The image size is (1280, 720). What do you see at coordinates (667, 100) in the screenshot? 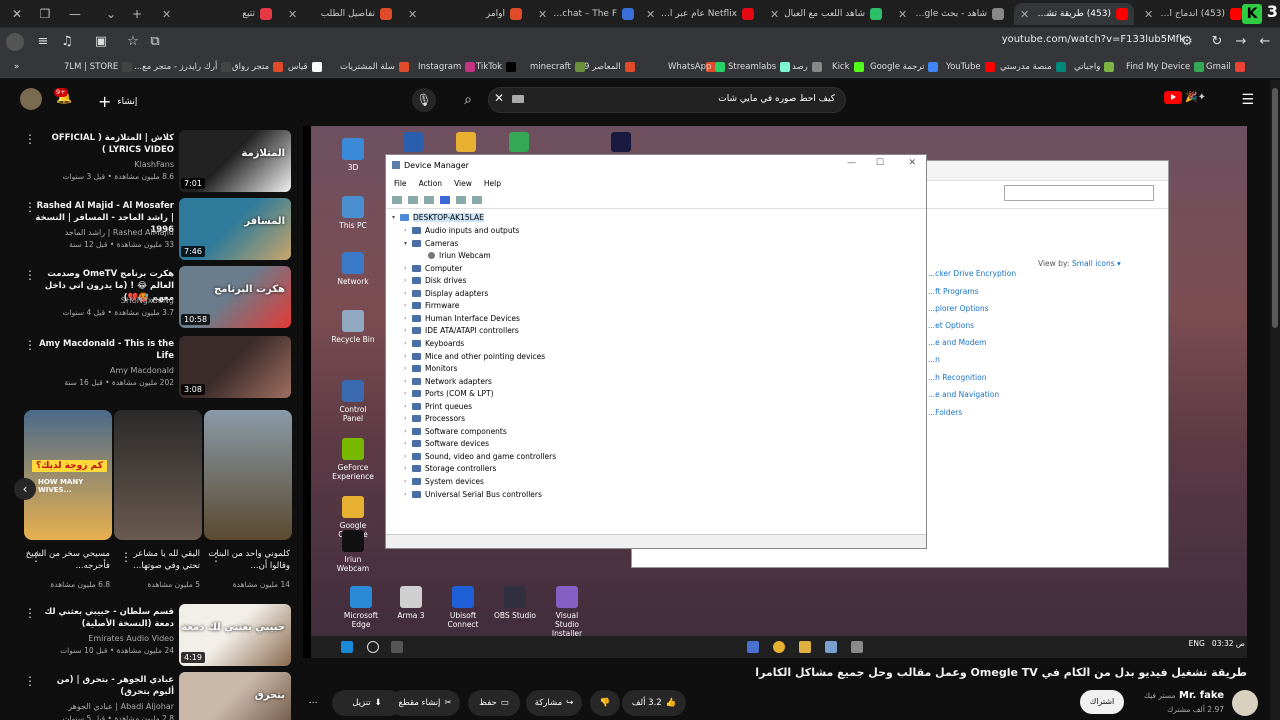
I see `search-input: كيف احط صوره في مايي شات` at bounding box center [667, 100].